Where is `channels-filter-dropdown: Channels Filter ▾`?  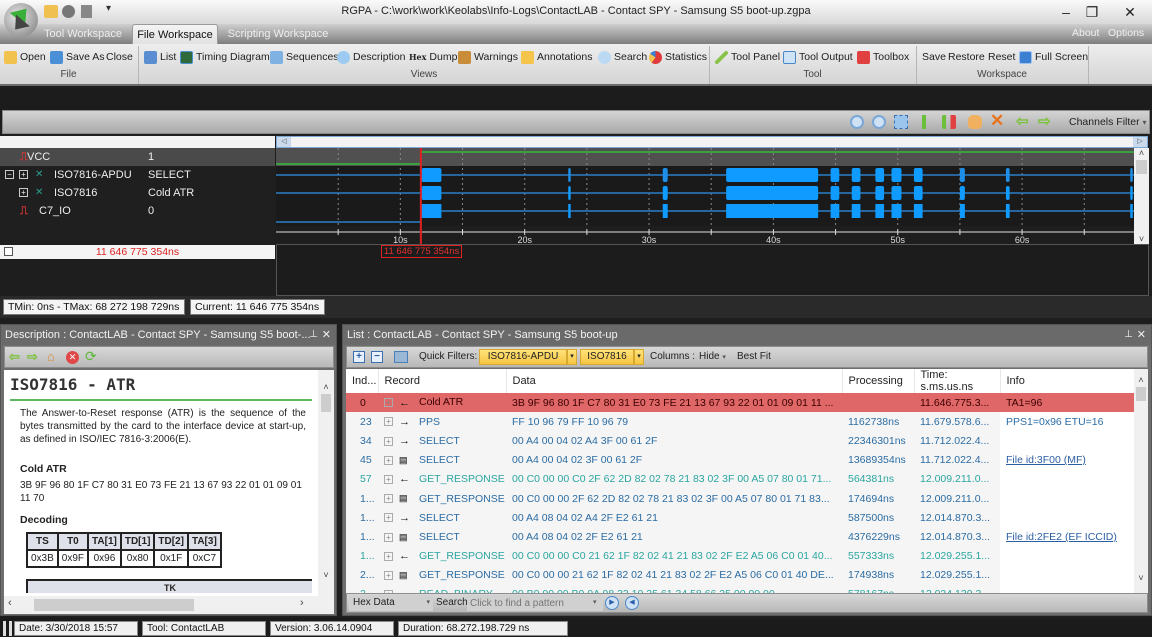
channels-filter-dropdown: Channels Filter ▾ is located at coordinates (1108, 122).